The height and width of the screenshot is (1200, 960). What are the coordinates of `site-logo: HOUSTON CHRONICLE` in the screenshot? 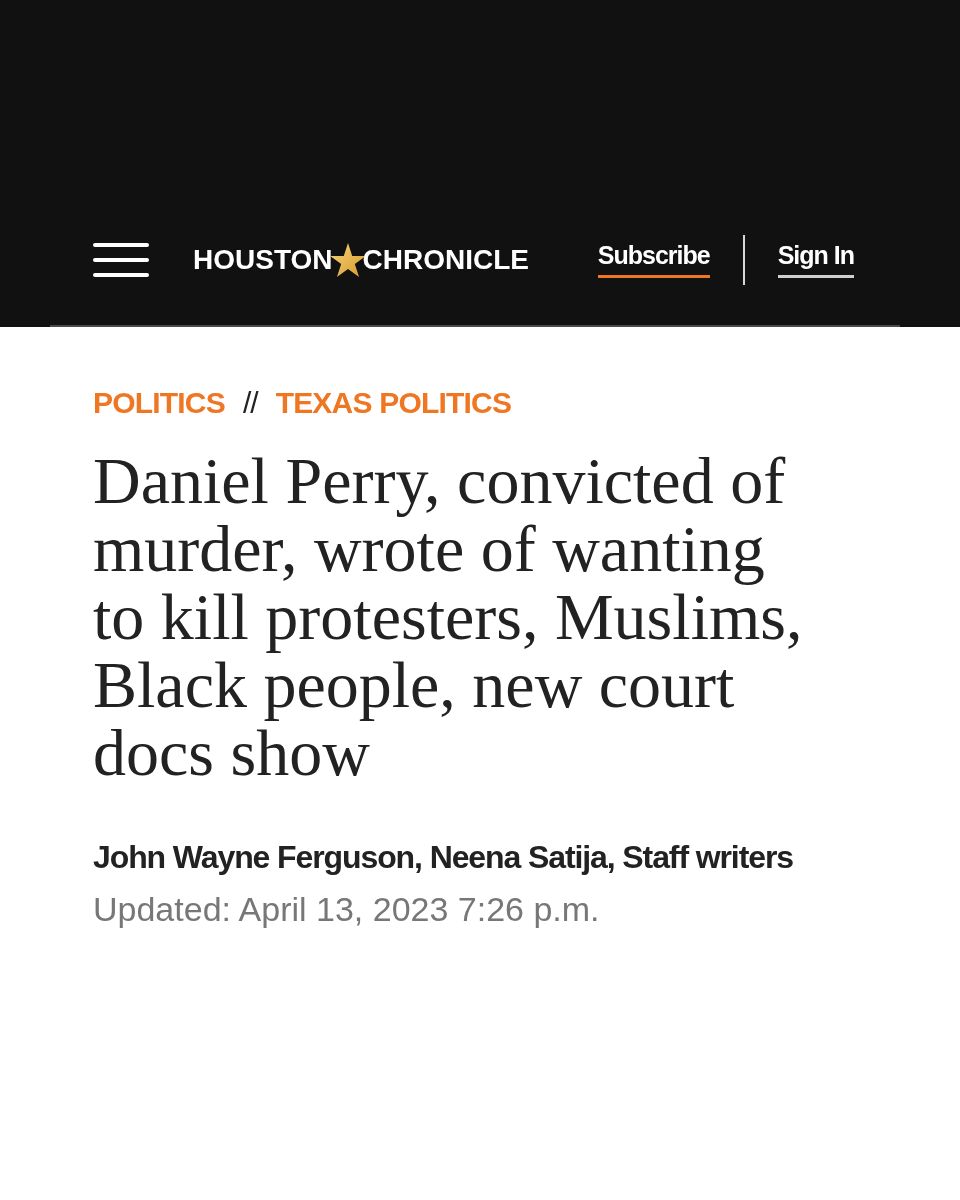 It's located at (361, 260).